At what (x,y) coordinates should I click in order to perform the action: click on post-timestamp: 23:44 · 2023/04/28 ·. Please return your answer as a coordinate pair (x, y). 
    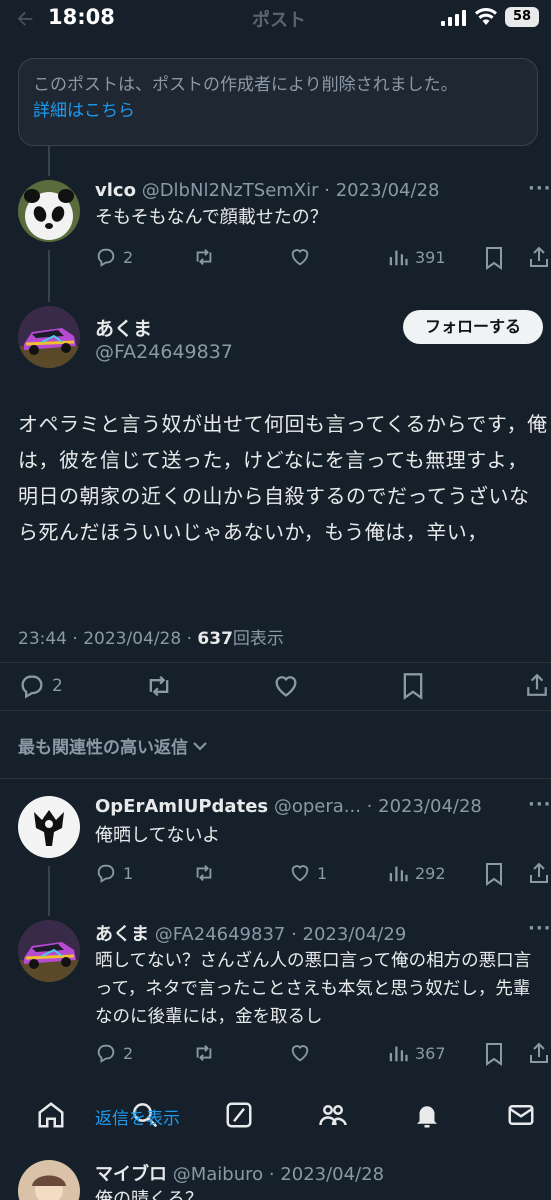
    Looking at the image, I should click on (108, 639).